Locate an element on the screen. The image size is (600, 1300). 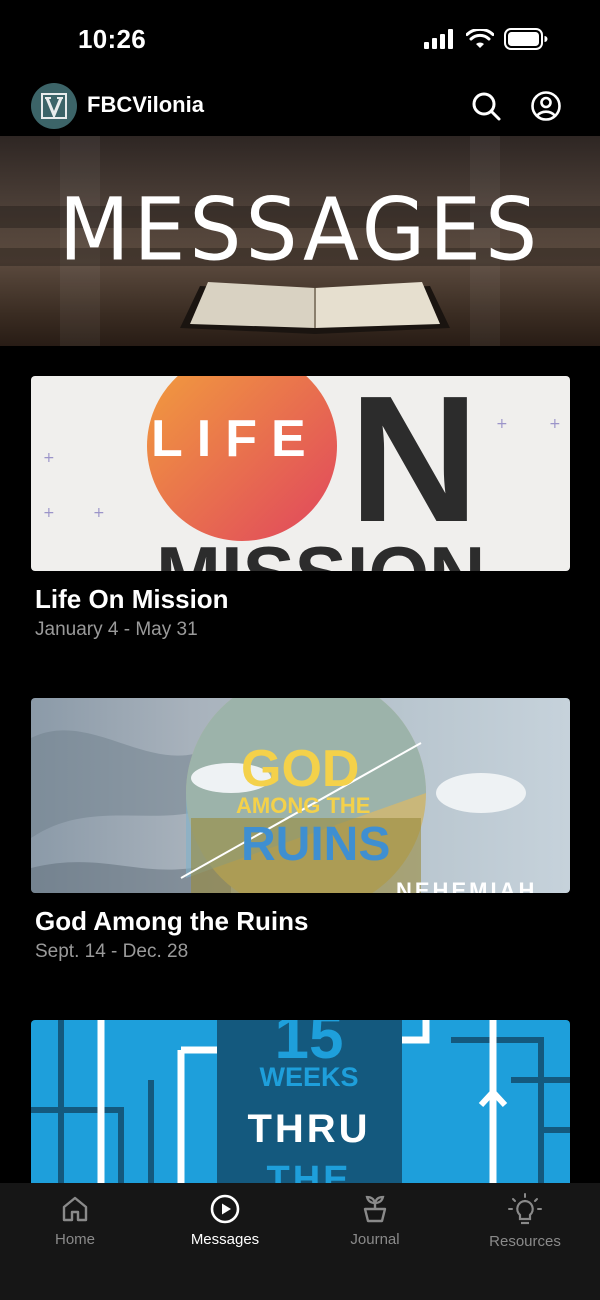
tab-messages: Messages is located at coordinates (225, 1228).